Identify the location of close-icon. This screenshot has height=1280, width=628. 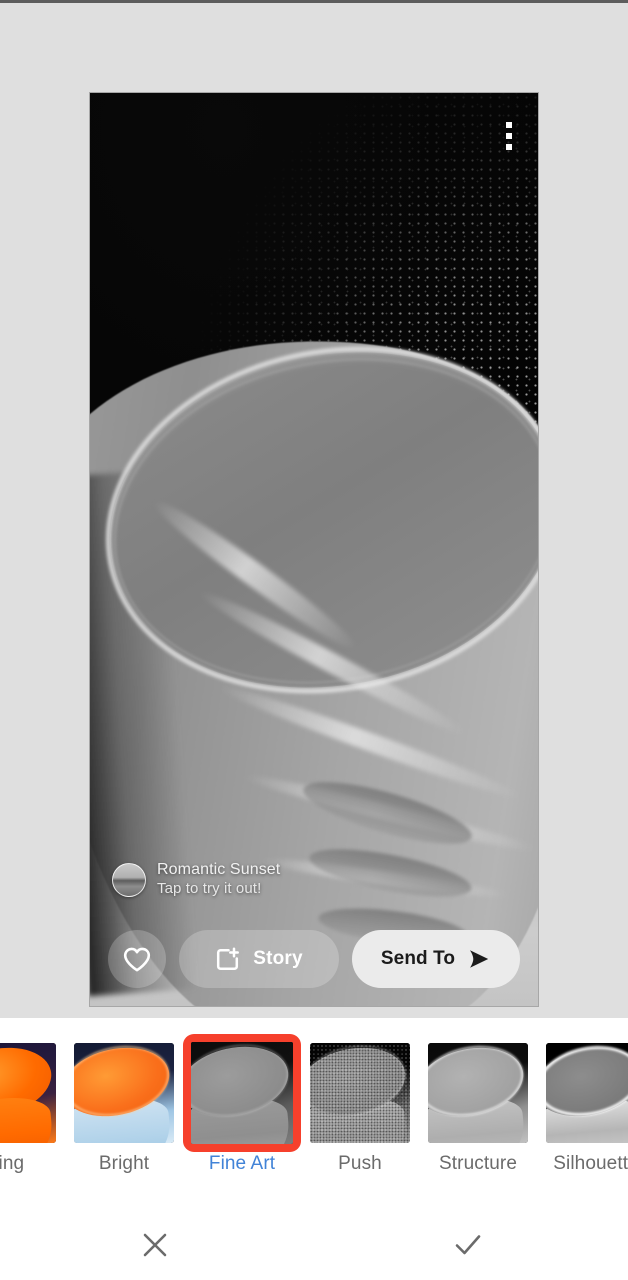
(155, 1245).